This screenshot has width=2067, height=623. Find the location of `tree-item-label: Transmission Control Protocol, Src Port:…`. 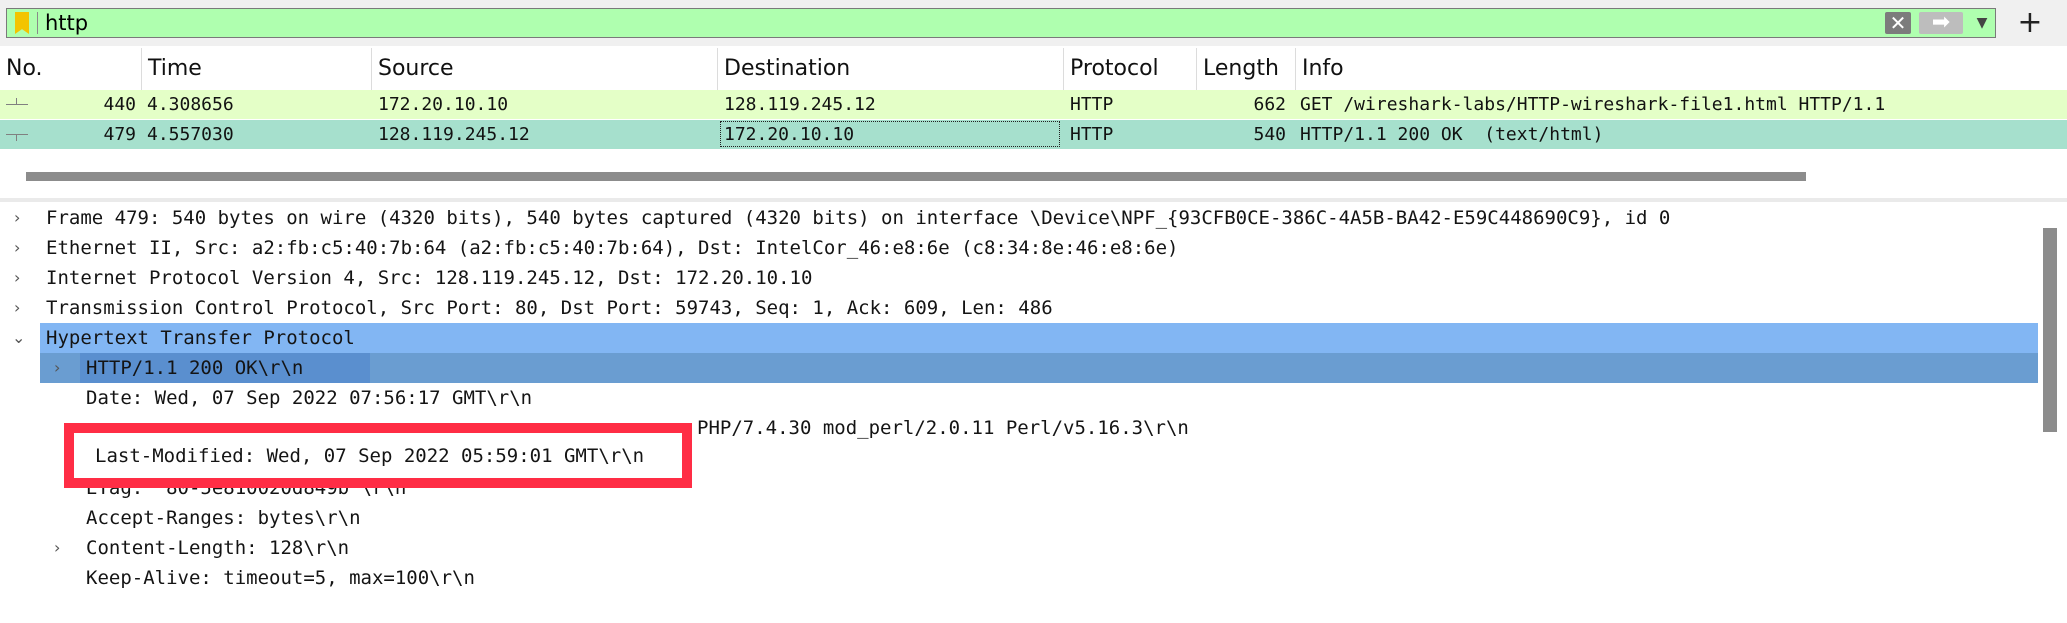

tree-item-label: Transmission Control Protocol, Src Port:… is located at coordinates (549, 308).